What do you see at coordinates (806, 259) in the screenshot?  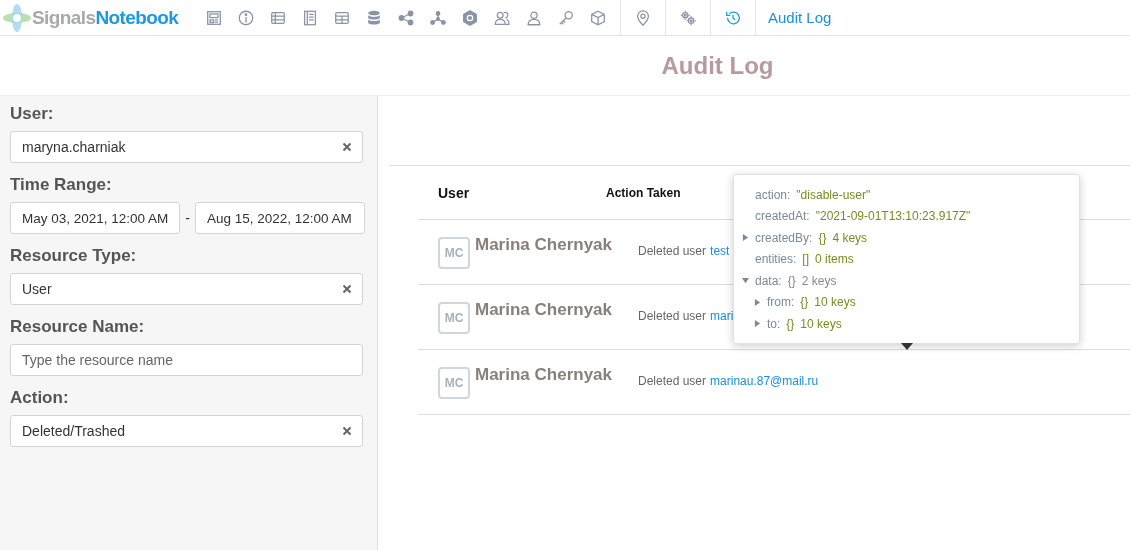 I see `json-brace: []` at bounding box center [806, 259].